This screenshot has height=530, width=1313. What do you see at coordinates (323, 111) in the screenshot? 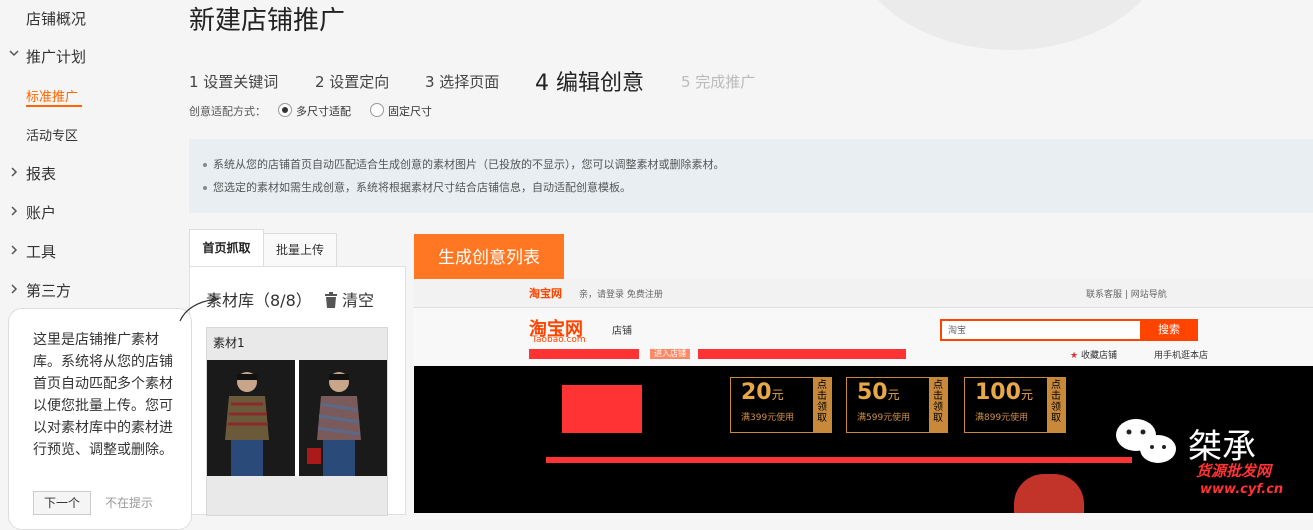
I see `radio-multi-size-label: 多尺寸适配` at bounding box center [323, 111].